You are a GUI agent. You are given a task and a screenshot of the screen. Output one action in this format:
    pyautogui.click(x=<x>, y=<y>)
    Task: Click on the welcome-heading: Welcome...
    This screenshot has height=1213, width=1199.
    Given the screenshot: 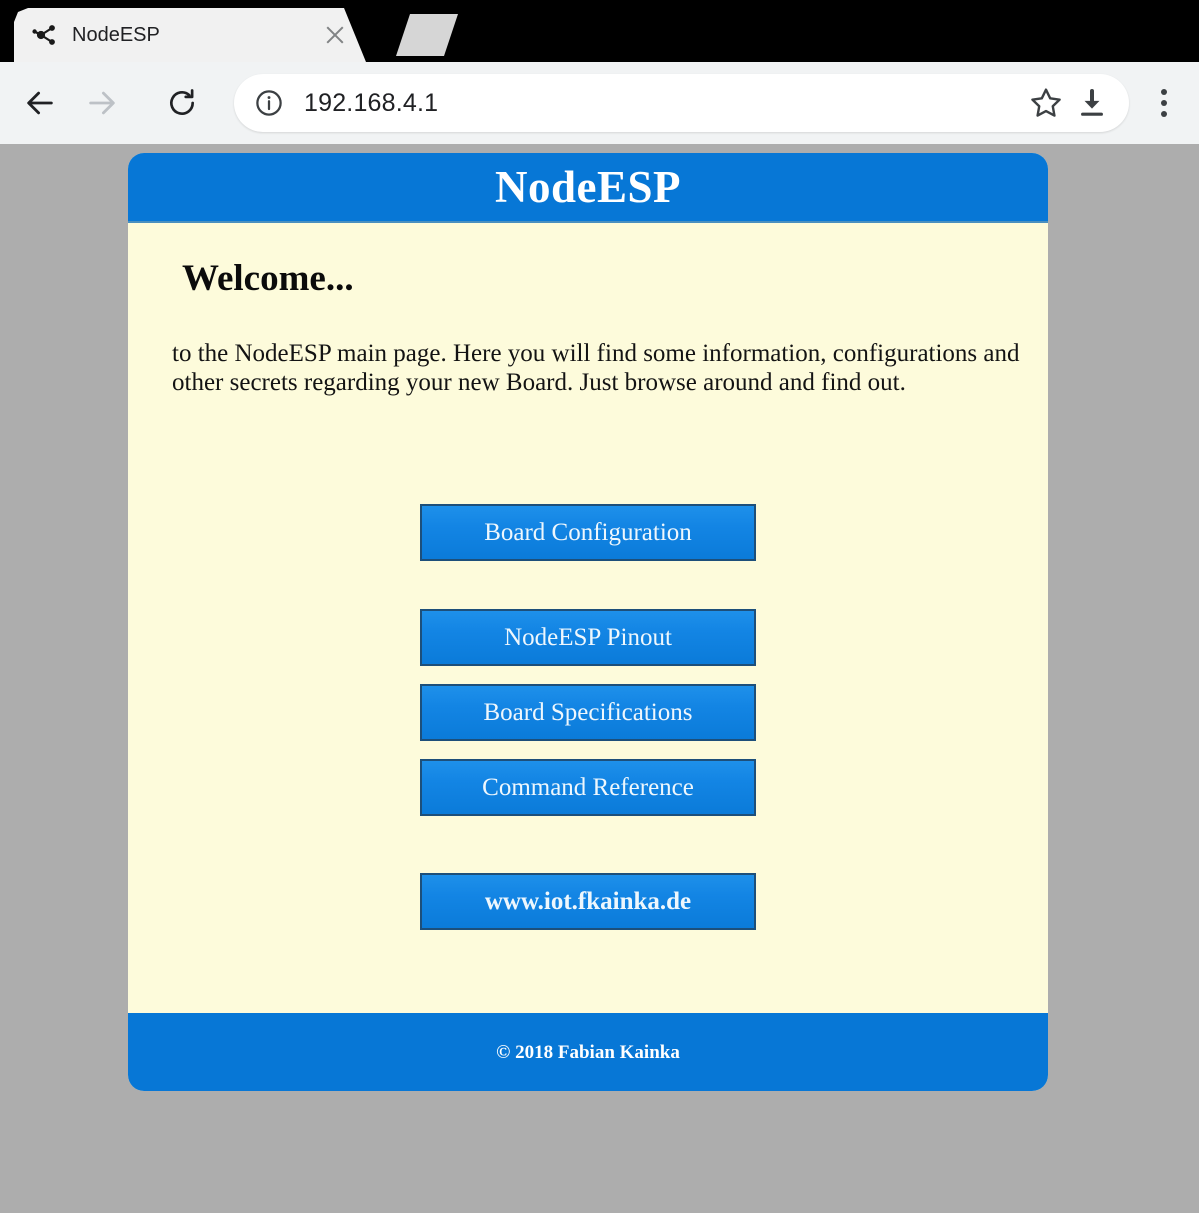 What is the action you would take?
    pyautogui.click(x=268, y=278)
    